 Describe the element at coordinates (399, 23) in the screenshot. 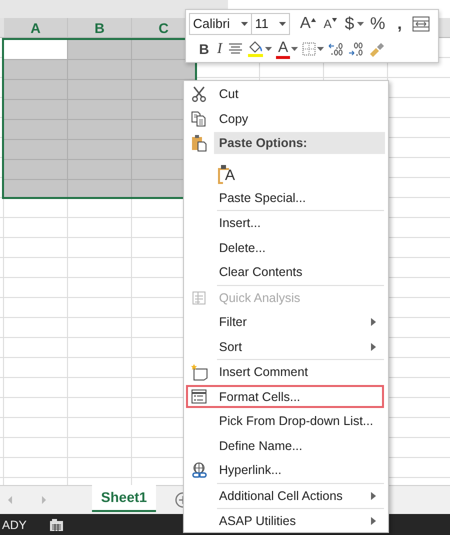

I see `comma-style-button: ,` at that location.